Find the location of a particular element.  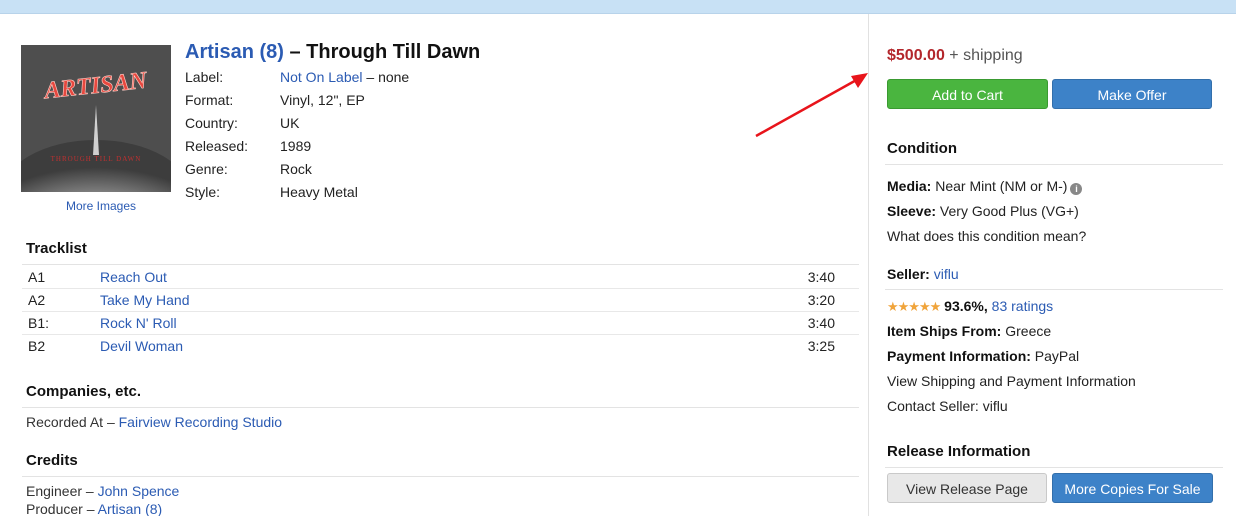

profile-value: Vinyl, 12", EP is located at coordinates (322, 100).